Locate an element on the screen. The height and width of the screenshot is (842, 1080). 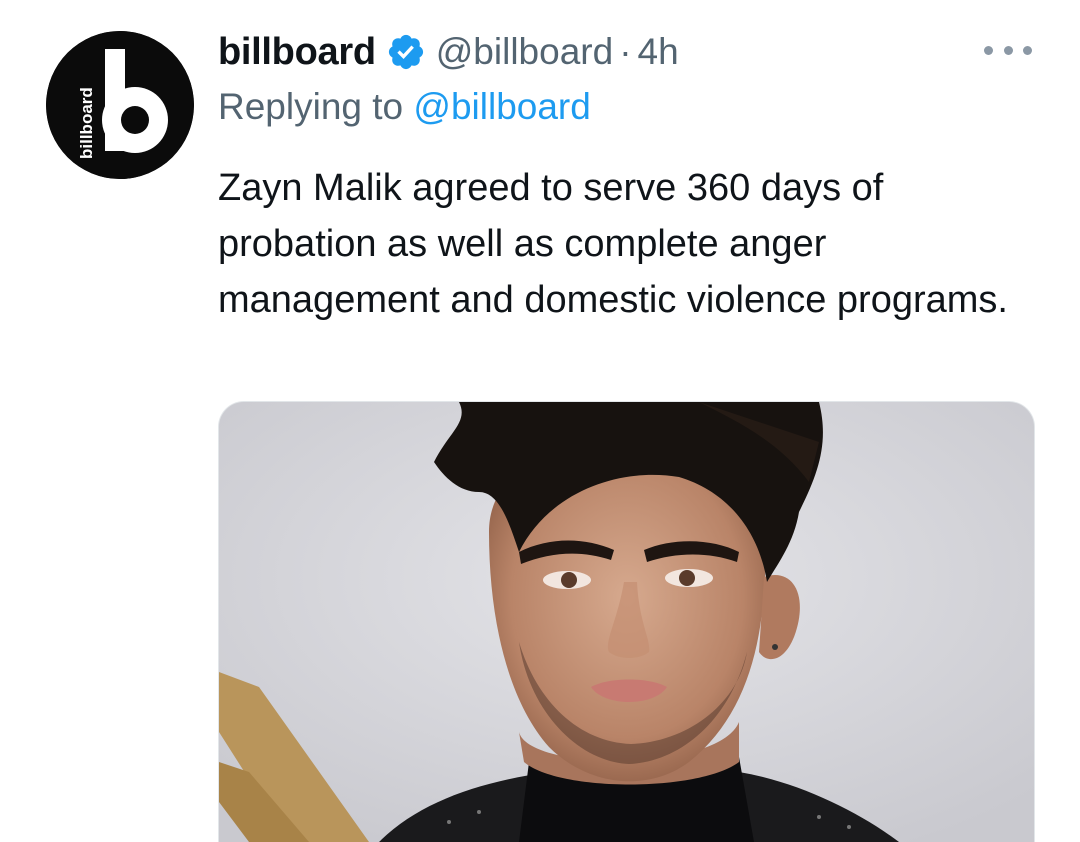
reply-prefix: Replying to is located at coordinates (311, 106).